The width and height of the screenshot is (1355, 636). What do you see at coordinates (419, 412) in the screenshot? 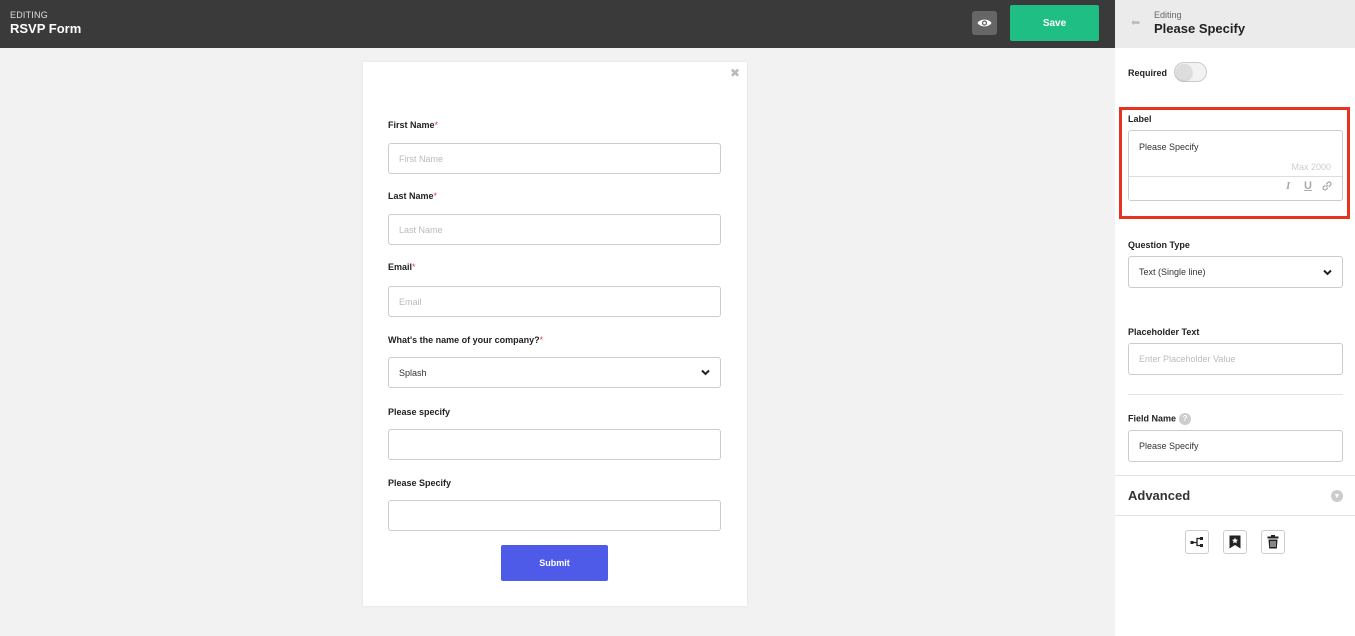
I see `please-specify-label: Please specify` at bounding box center [419, 412].